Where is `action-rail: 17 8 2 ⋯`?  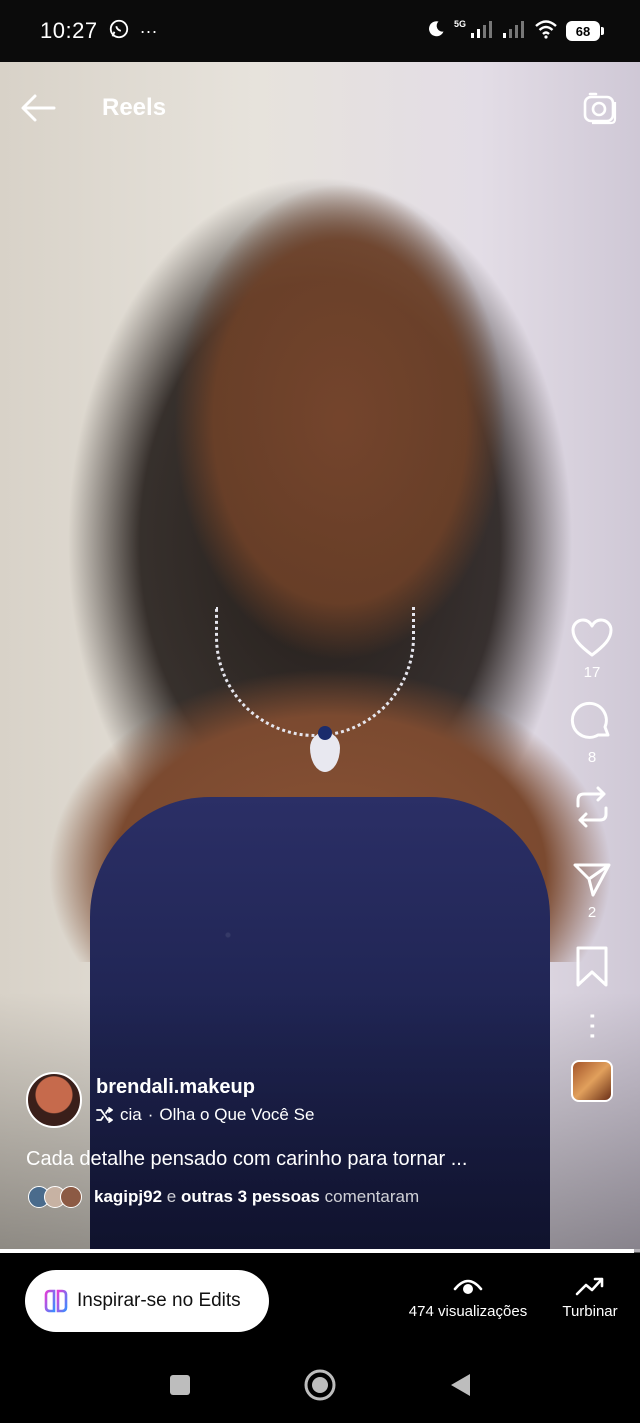 action-rail: 17 8 2 ⋯ is located at coordinates (592, 860).